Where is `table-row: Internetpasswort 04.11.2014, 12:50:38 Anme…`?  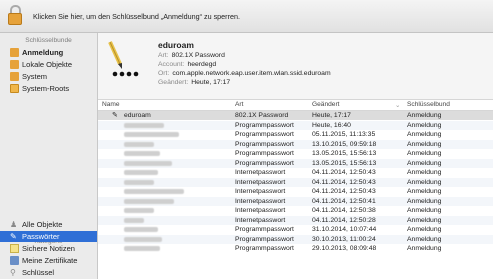
table-row: Internetpasswort 04.11.2014, 12:50:38 Anme… is located at coordinates (295, 210).